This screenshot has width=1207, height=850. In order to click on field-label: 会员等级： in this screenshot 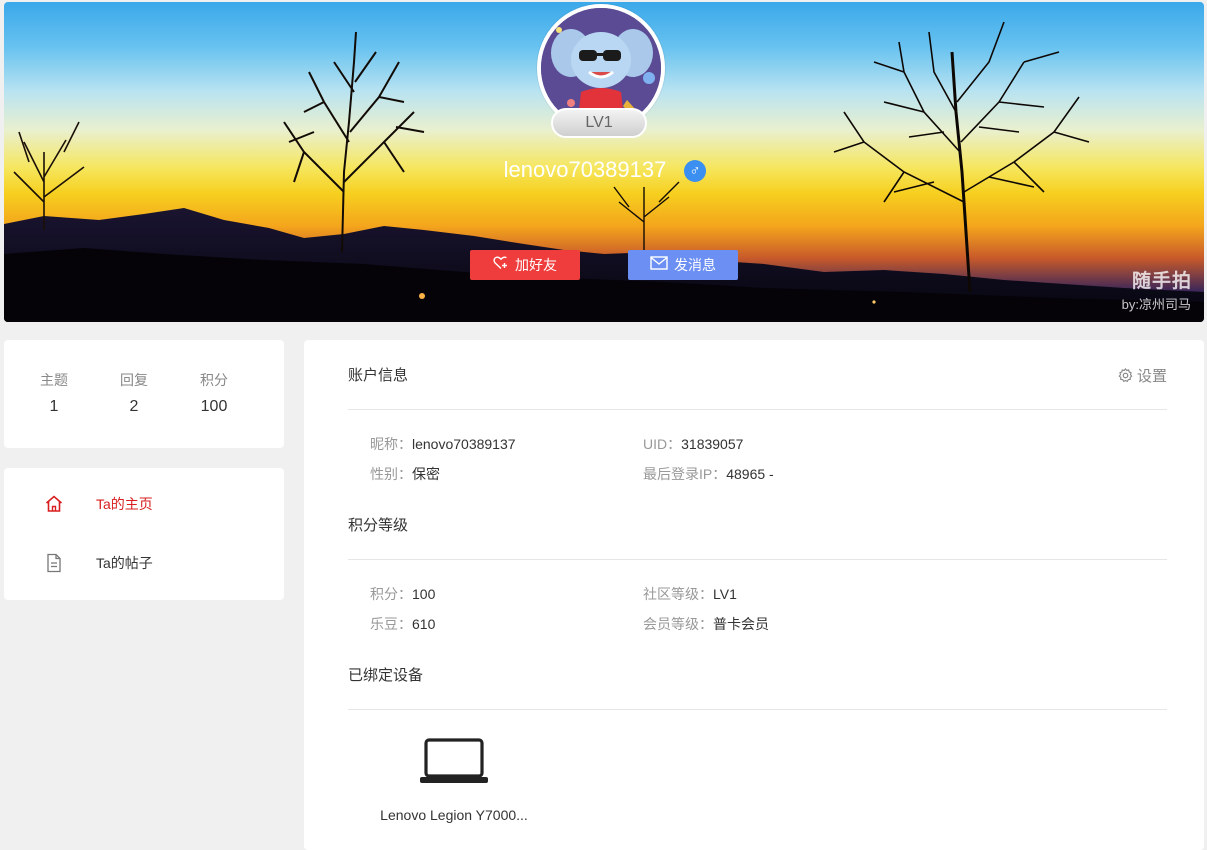, I will do `click(678, 624)`.